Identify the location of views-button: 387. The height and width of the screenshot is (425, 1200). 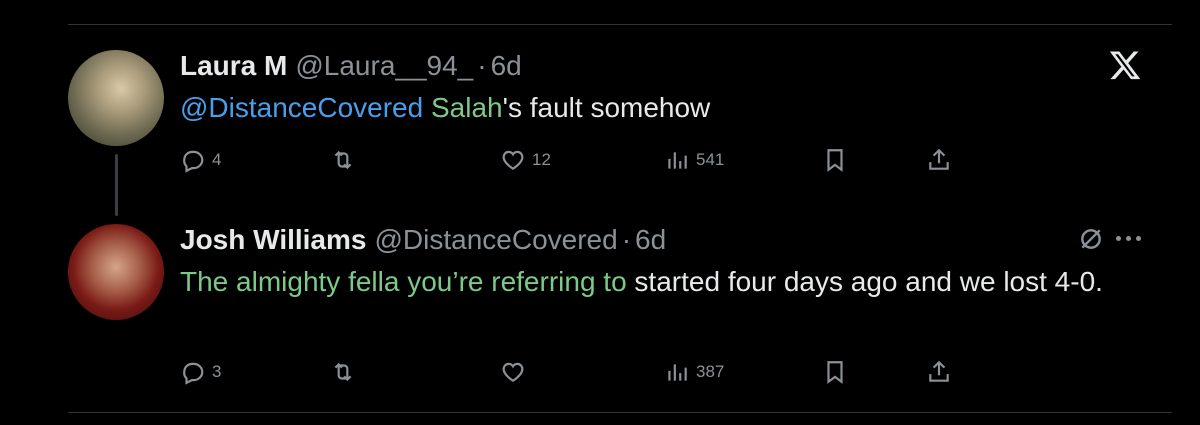
(694, 372).